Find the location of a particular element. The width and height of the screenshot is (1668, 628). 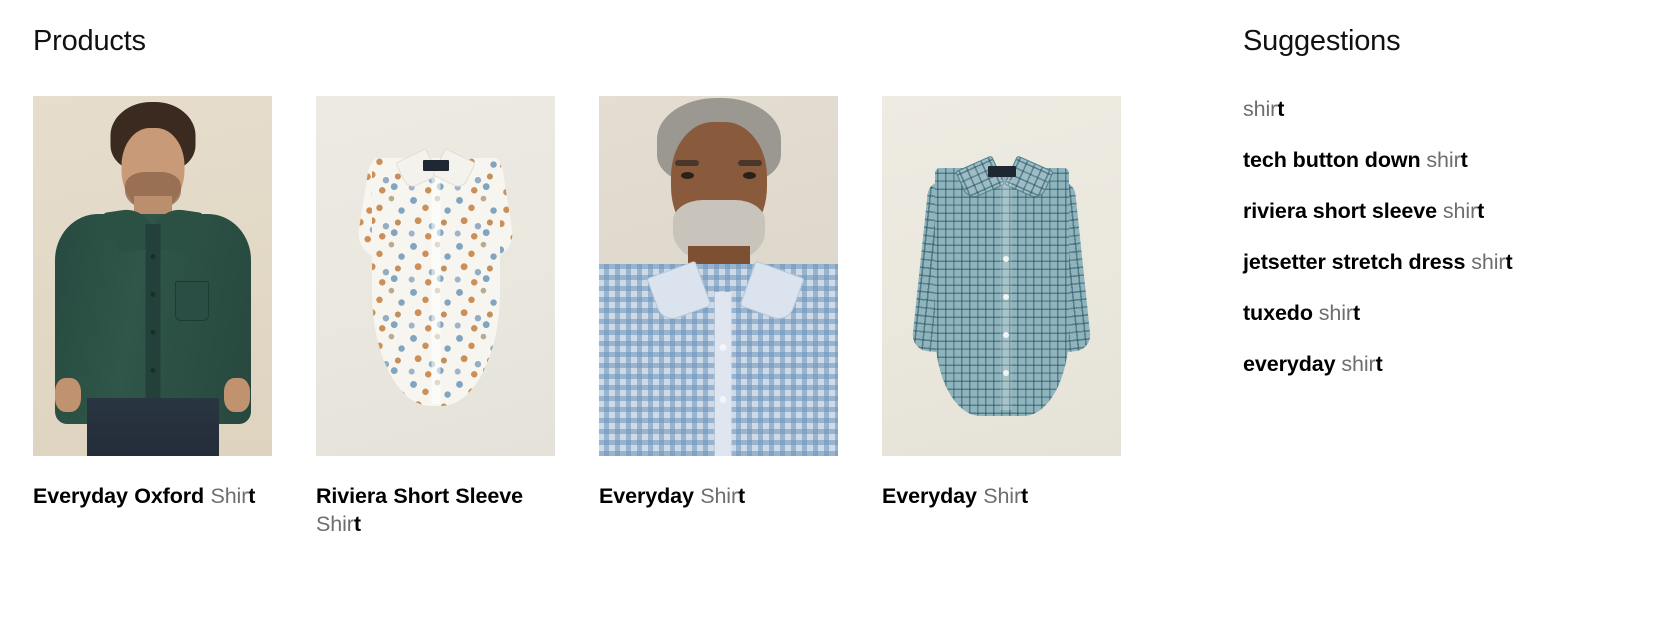

suggestion-item-tech-button-down-shirt: tech button down shirt is located at coordinates (1408, 161).